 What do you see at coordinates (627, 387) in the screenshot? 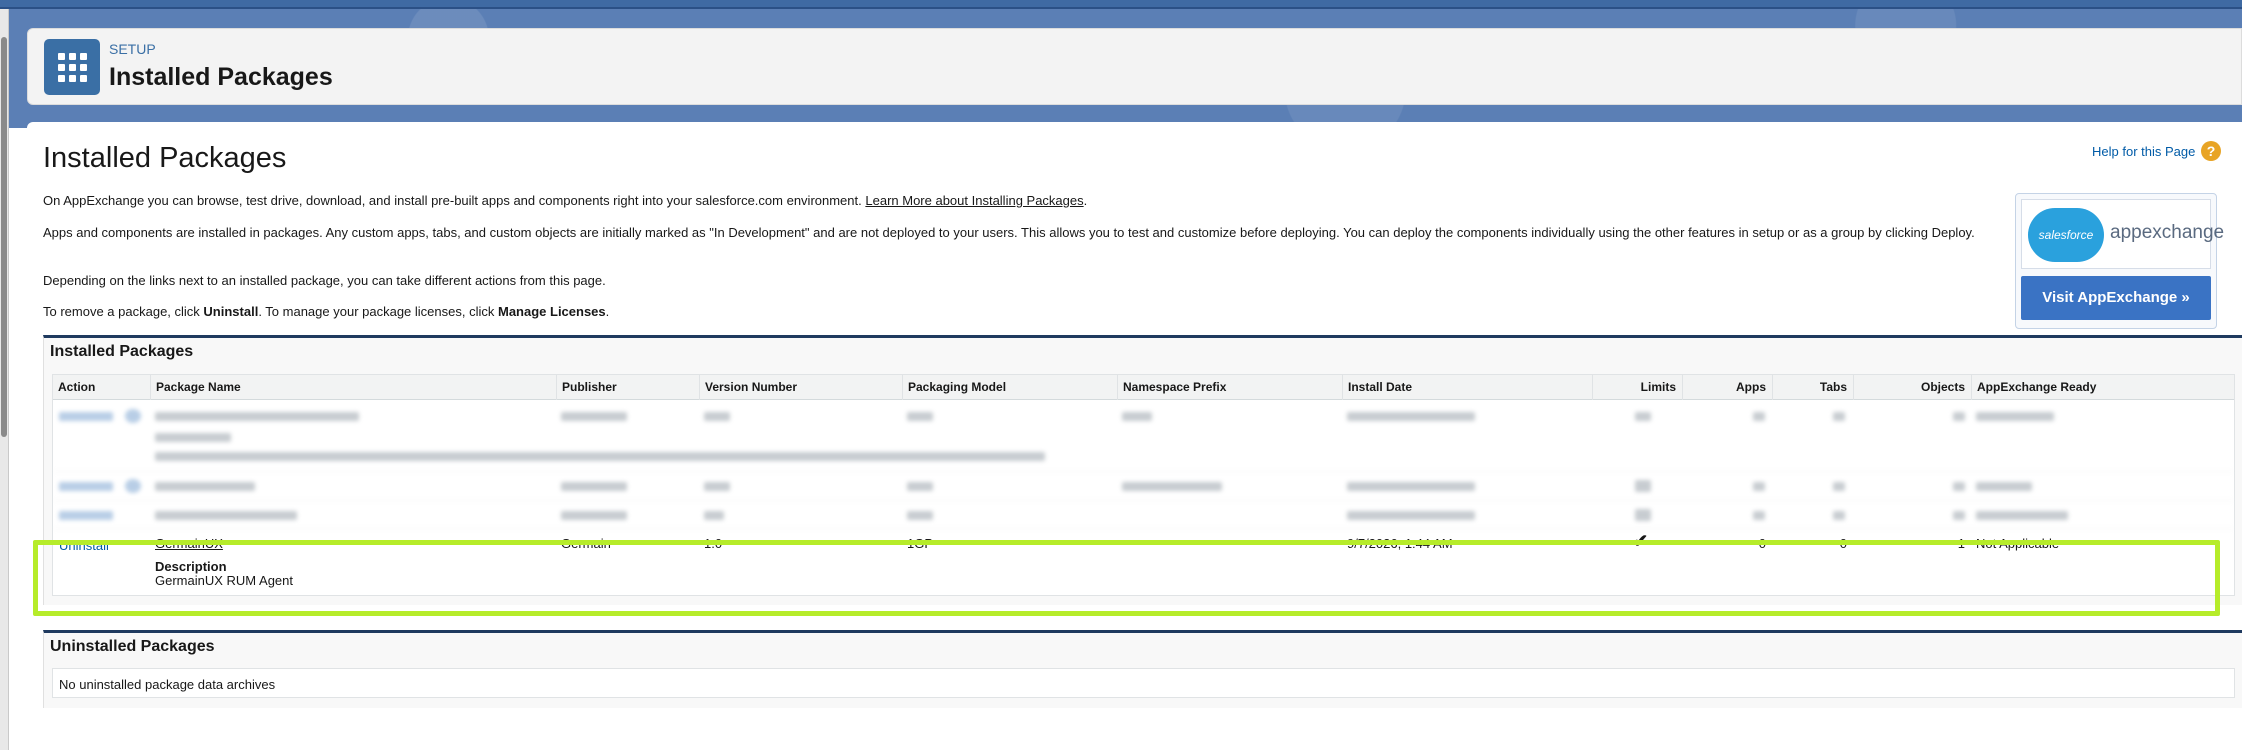
I see `col-publisher: Publisher` at bounding box center [627, 387].